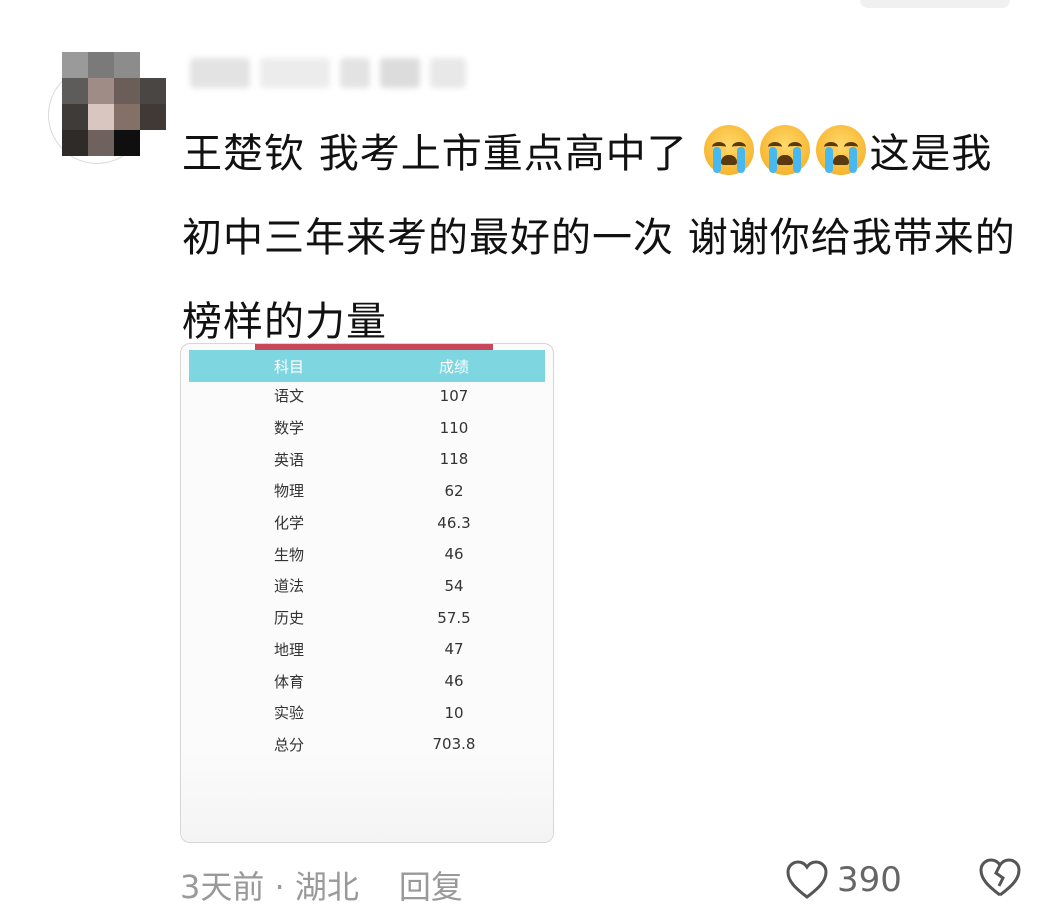  Describe the element at coordinates (367, 396) in the screenshot. I see `table-row: 语文 107` at that location.